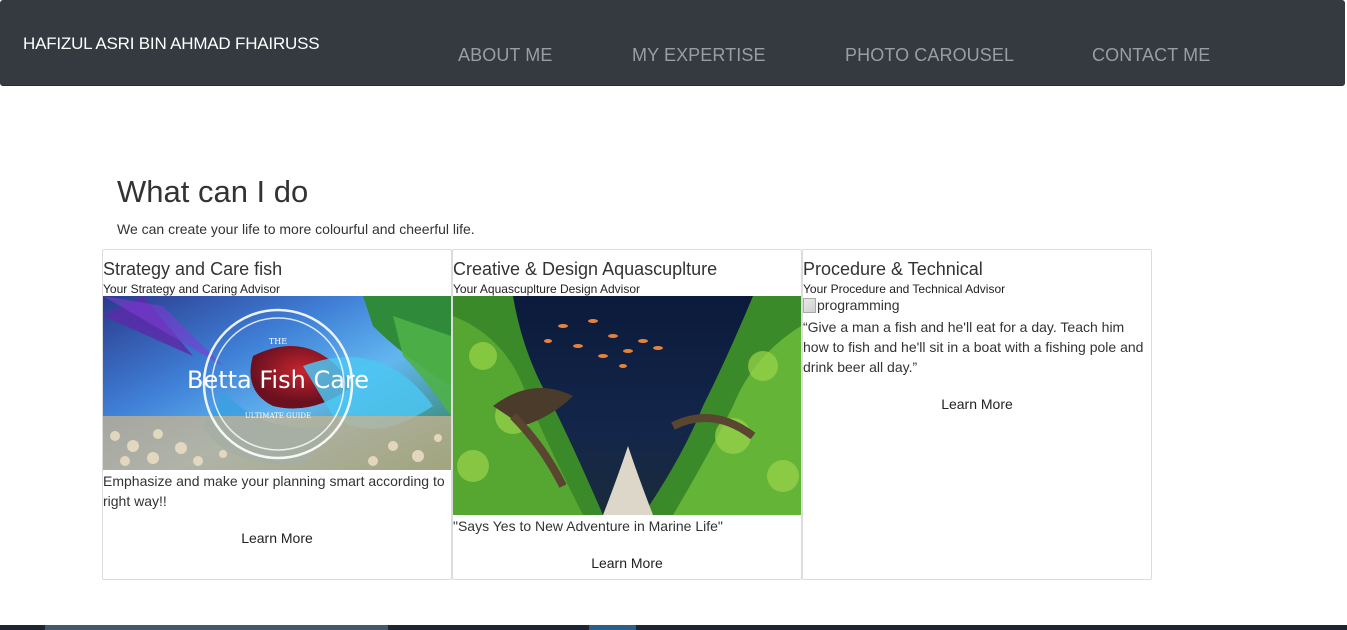 The image size is (1347, 630). What do you see at coordinates (547, 289) in the screenshot?
I see `card-subtitle: Your Aquascuplture Design Advisor` at bounding box center [547, 289].